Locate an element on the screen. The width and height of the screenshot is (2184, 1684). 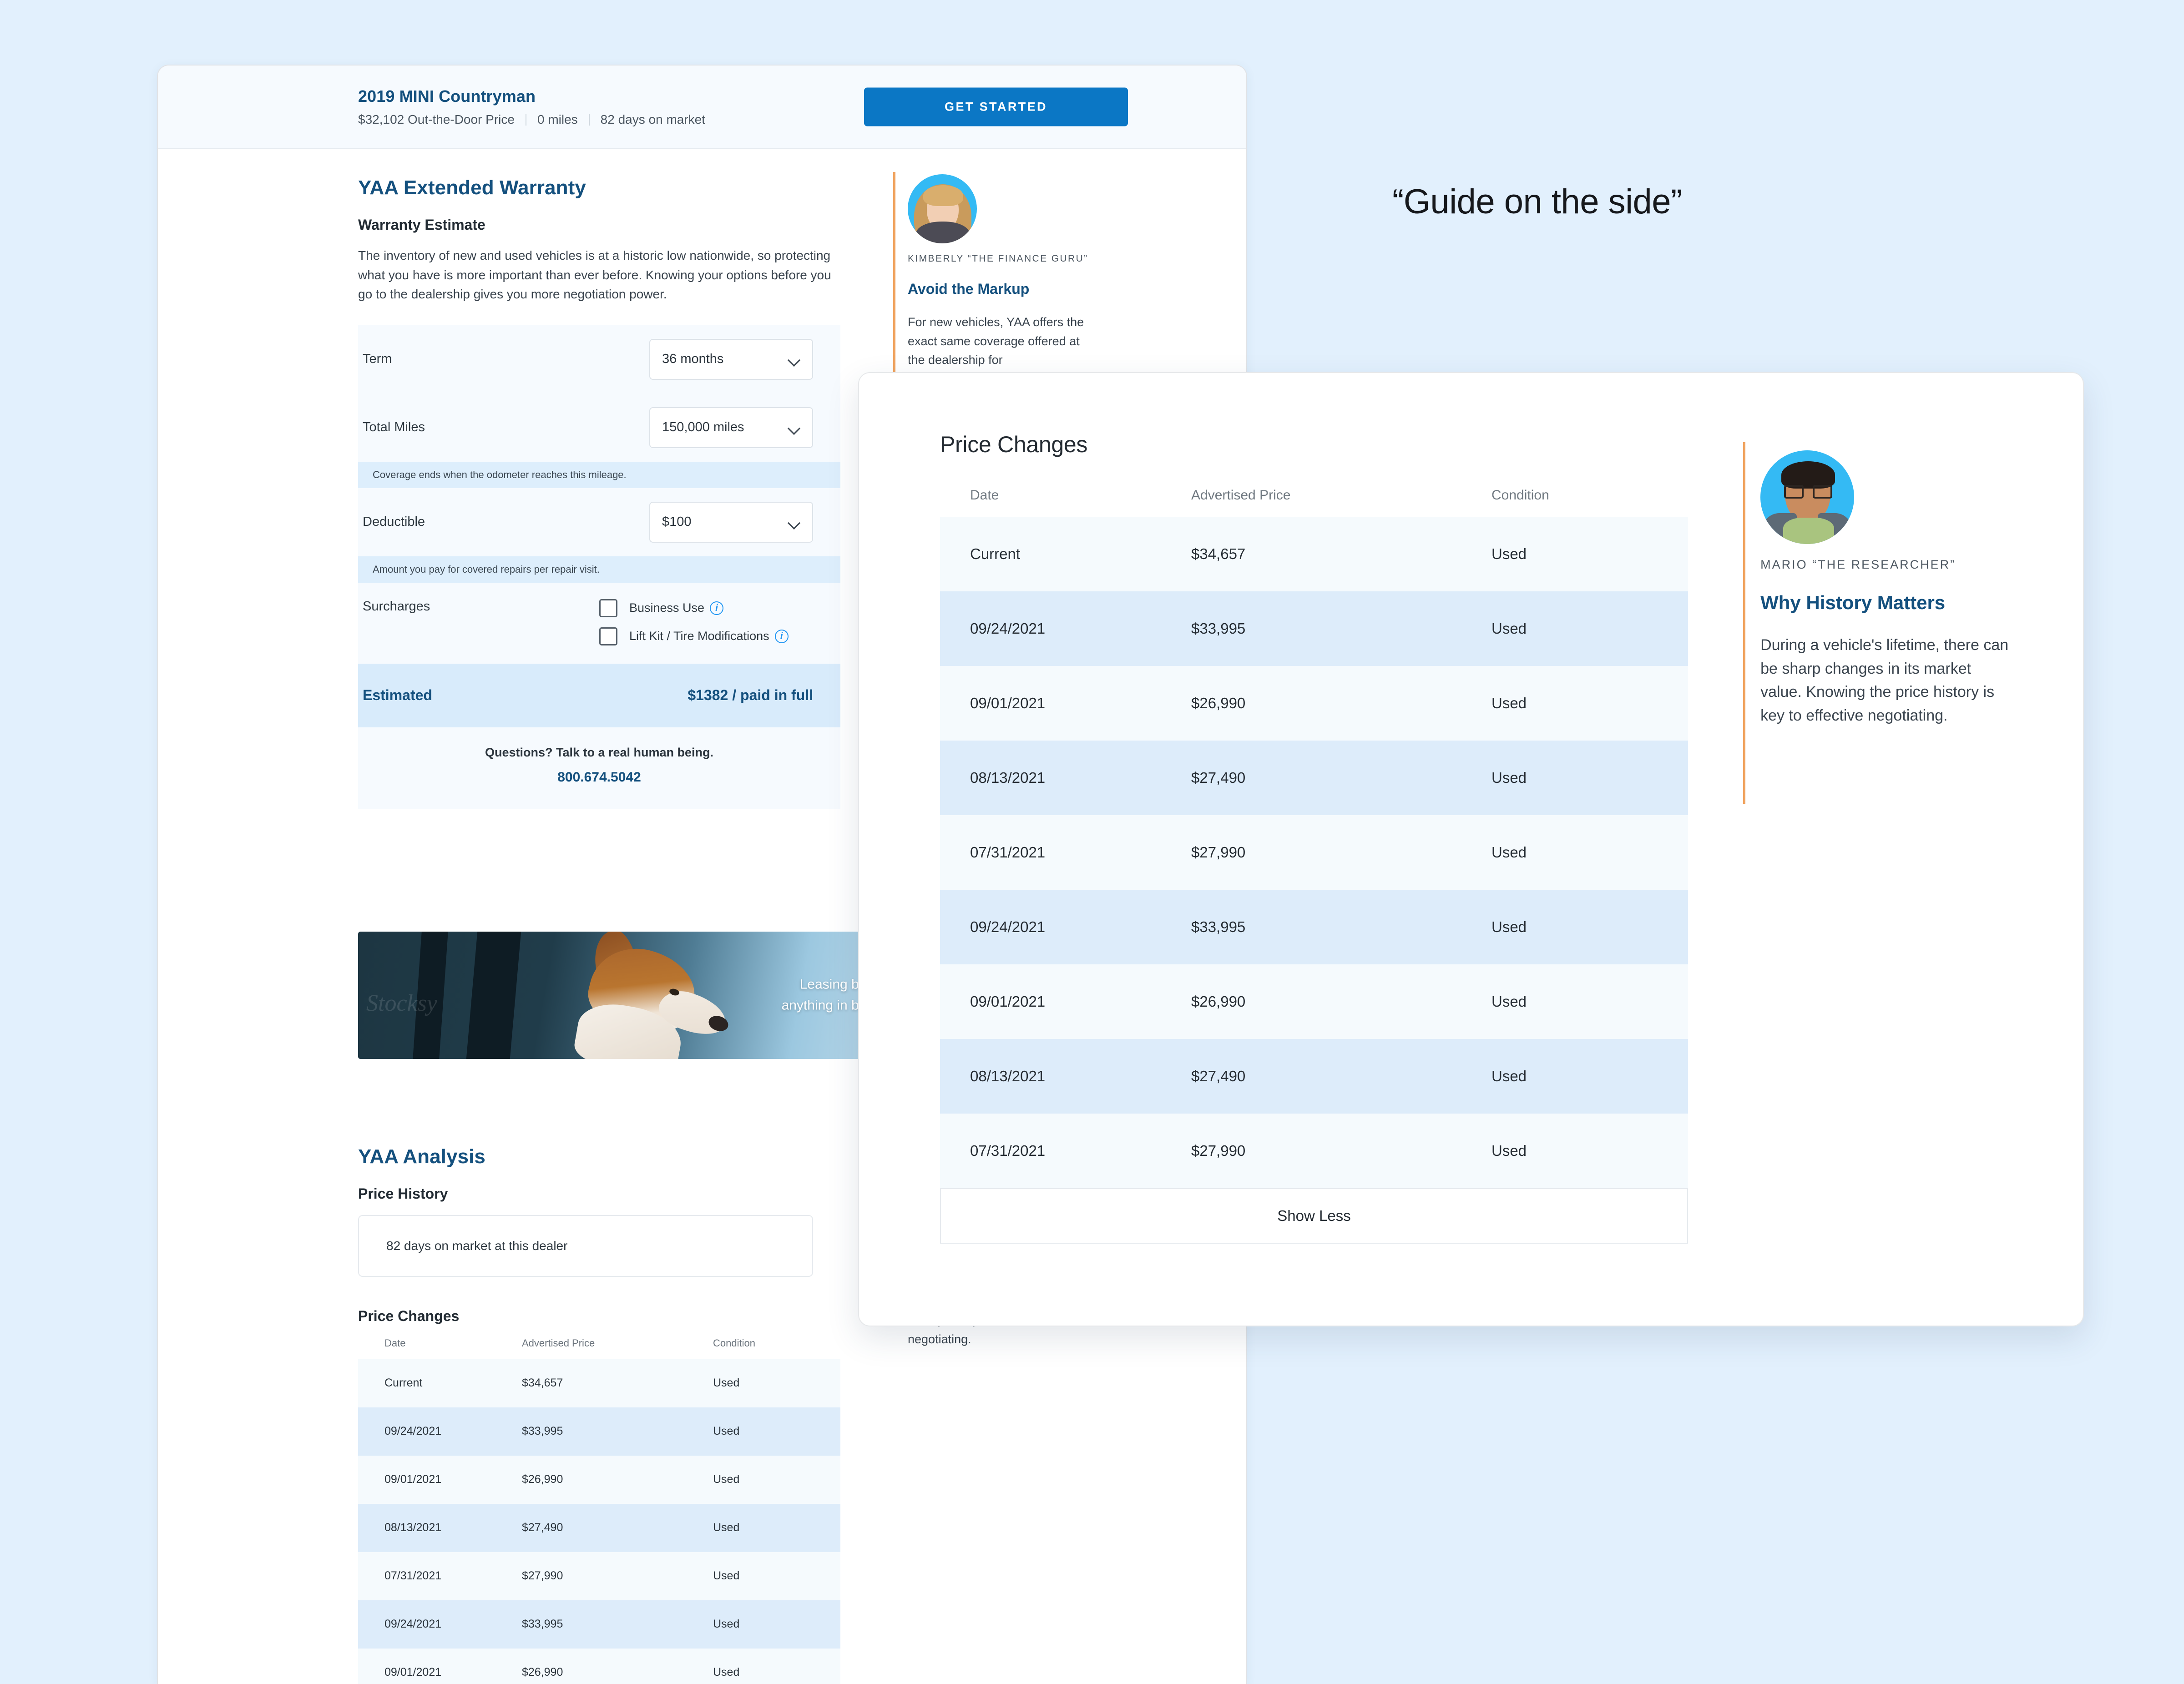
total-miles-value: 150,000 miles is located at coordinates (703, 428).